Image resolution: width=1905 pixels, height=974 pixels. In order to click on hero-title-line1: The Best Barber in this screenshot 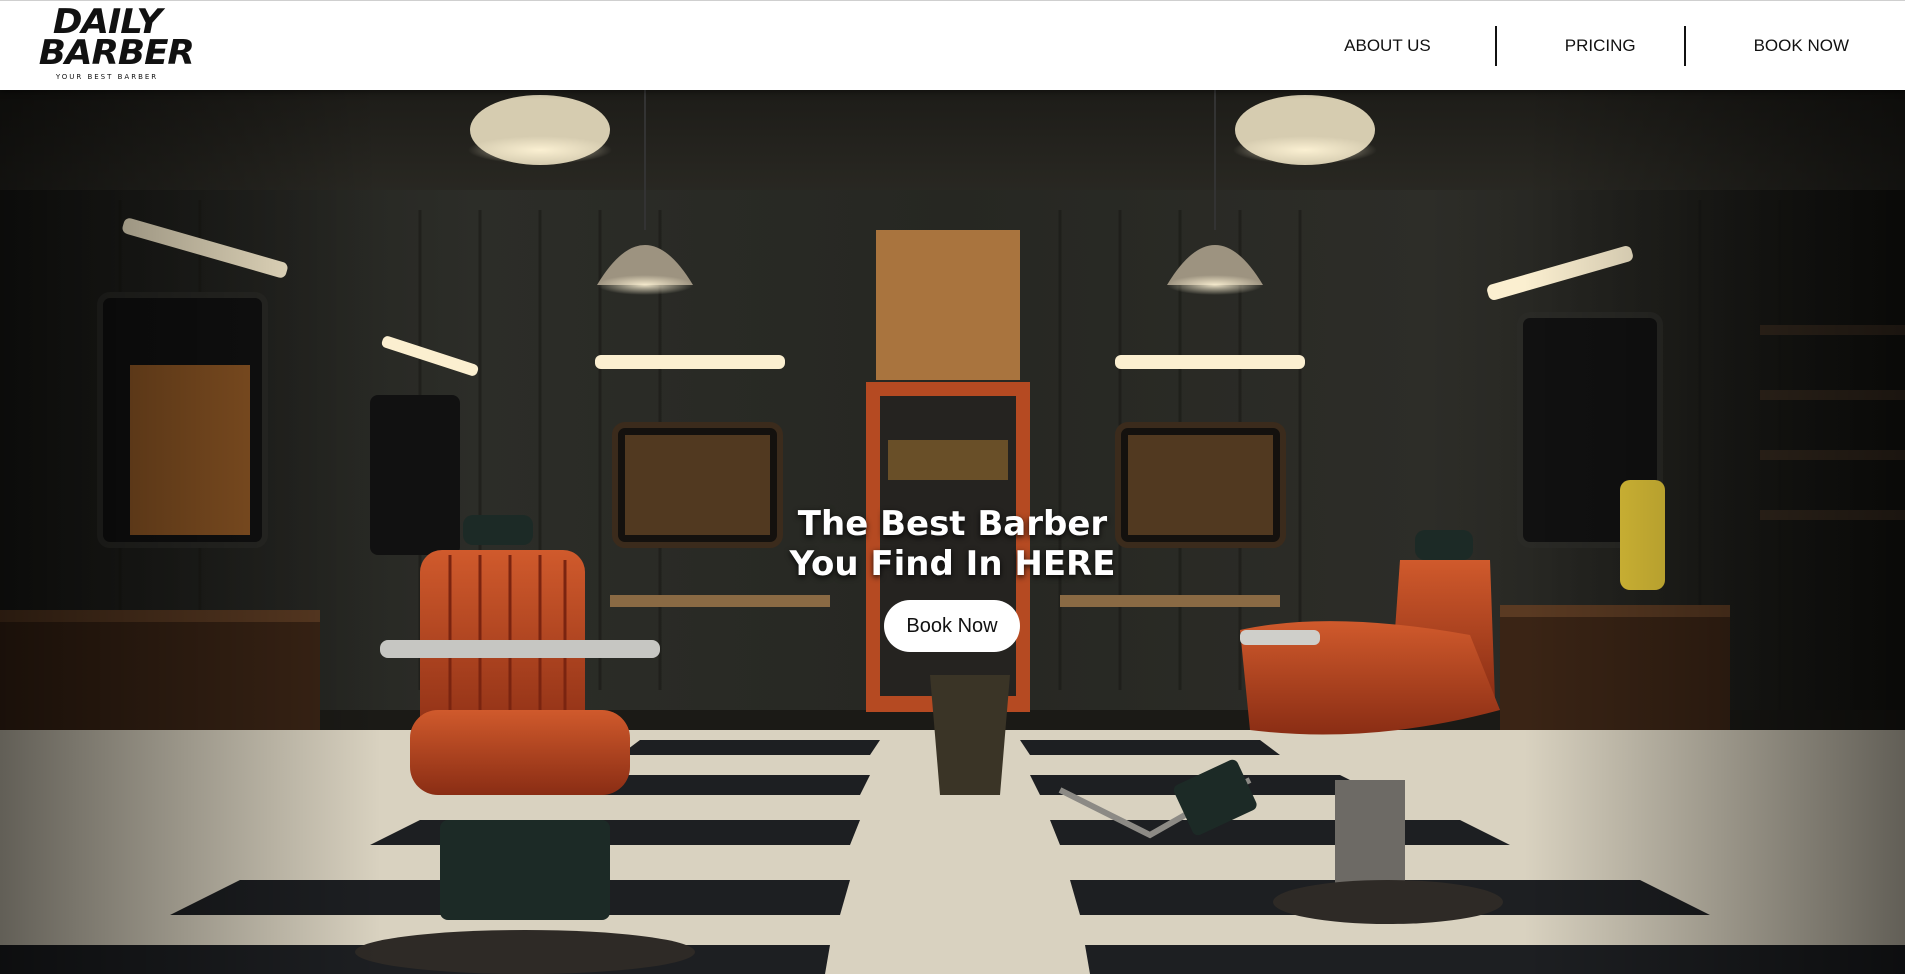, I will do `click(952, 524)`.